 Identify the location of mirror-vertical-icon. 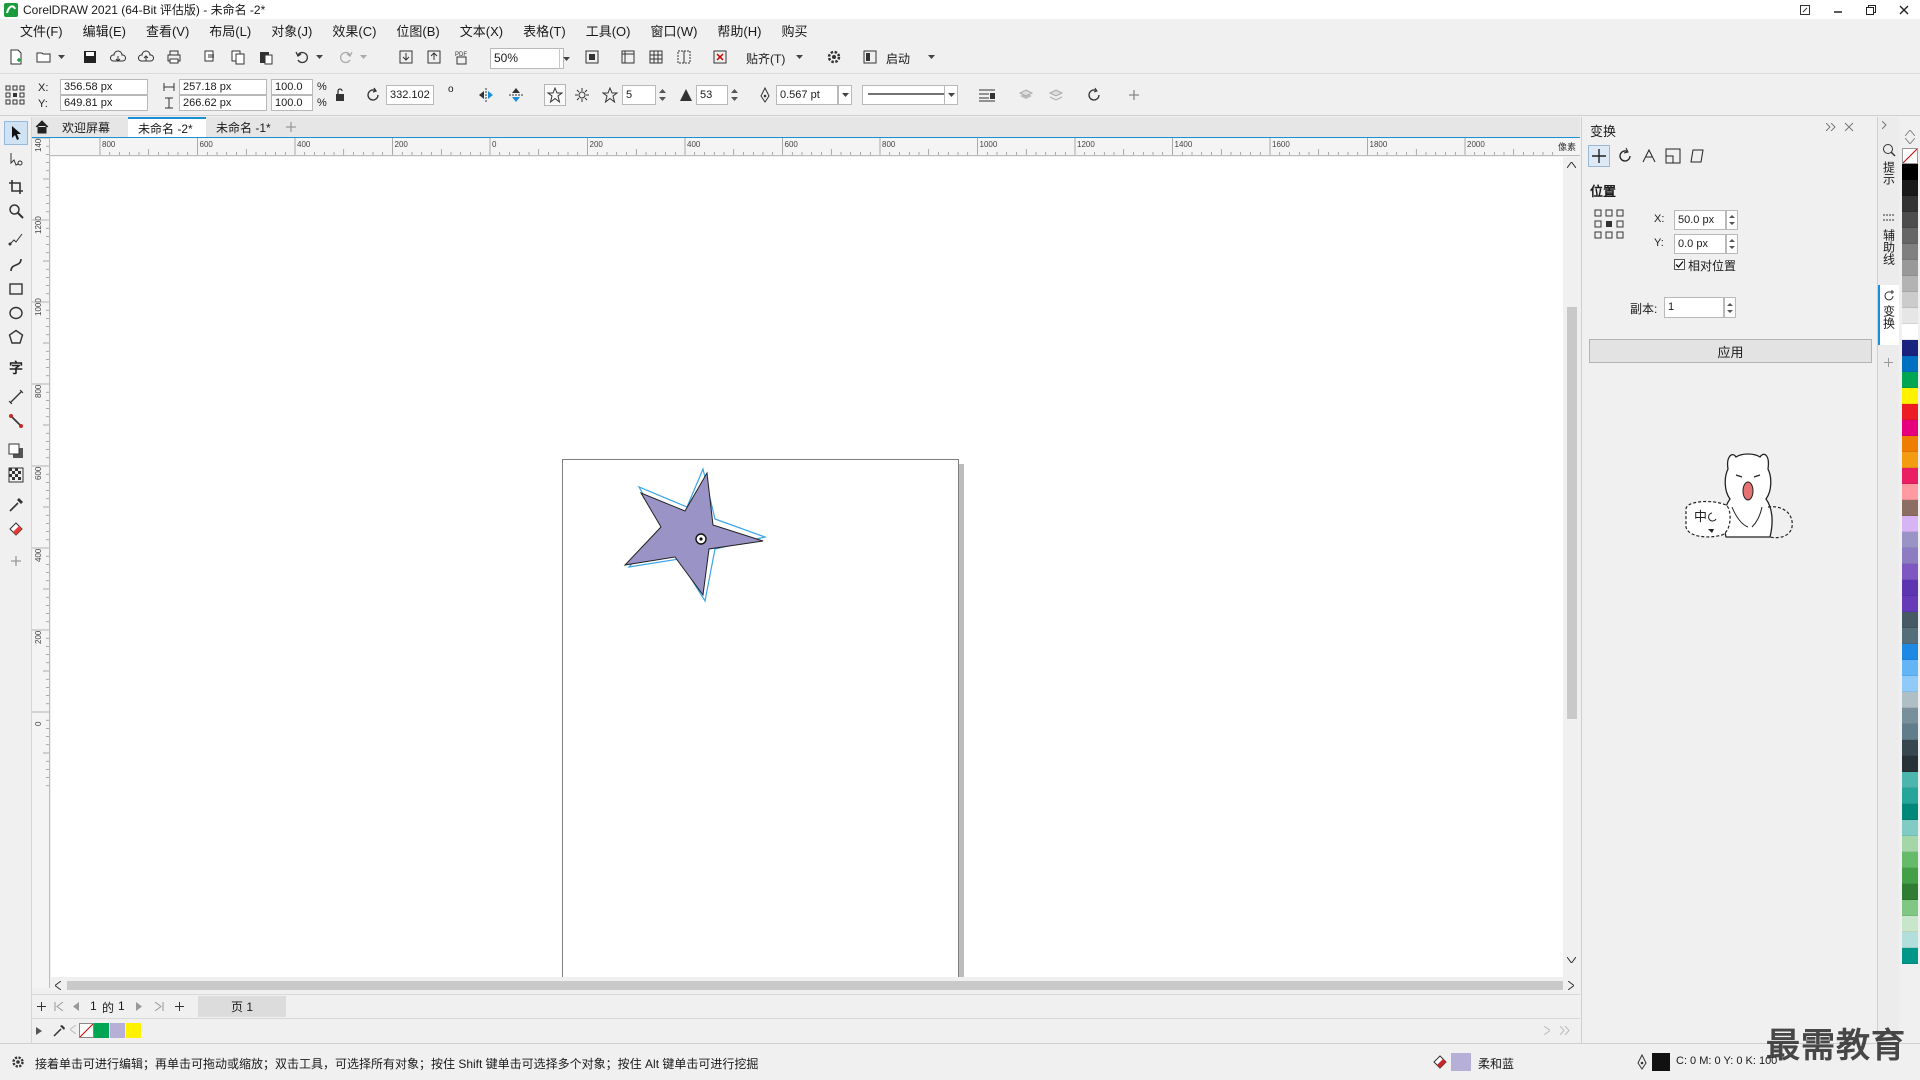
(516, 95).